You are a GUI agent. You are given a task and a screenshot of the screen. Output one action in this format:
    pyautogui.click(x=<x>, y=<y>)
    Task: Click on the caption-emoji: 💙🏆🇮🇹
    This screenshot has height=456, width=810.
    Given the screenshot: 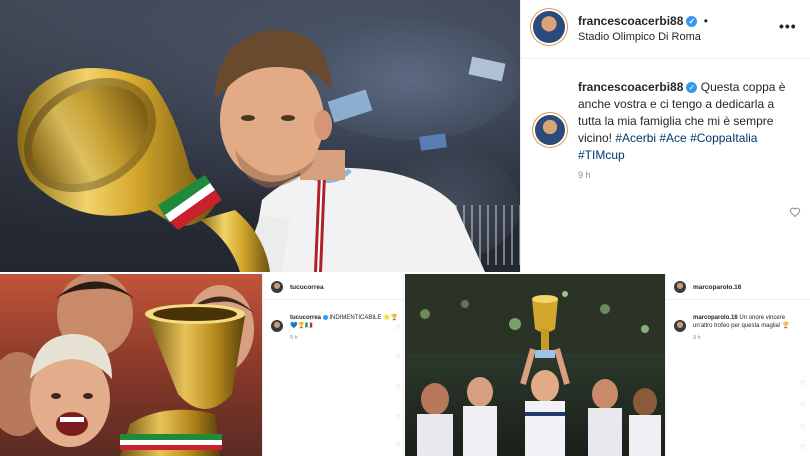 What is the action you would take?
    pyautogui.click(x=301, y=326)
    